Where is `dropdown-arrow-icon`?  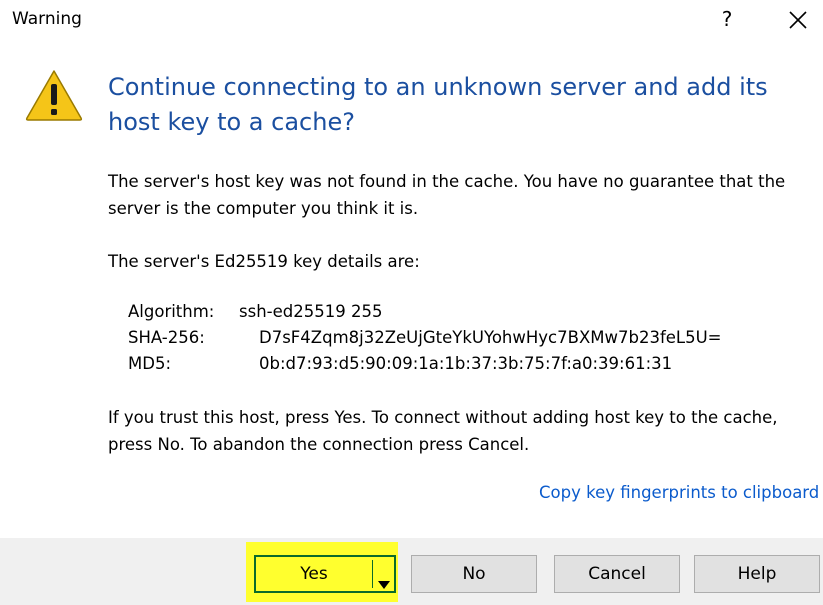
dropdown-arrow-icon is located at coordinates (384, 578).